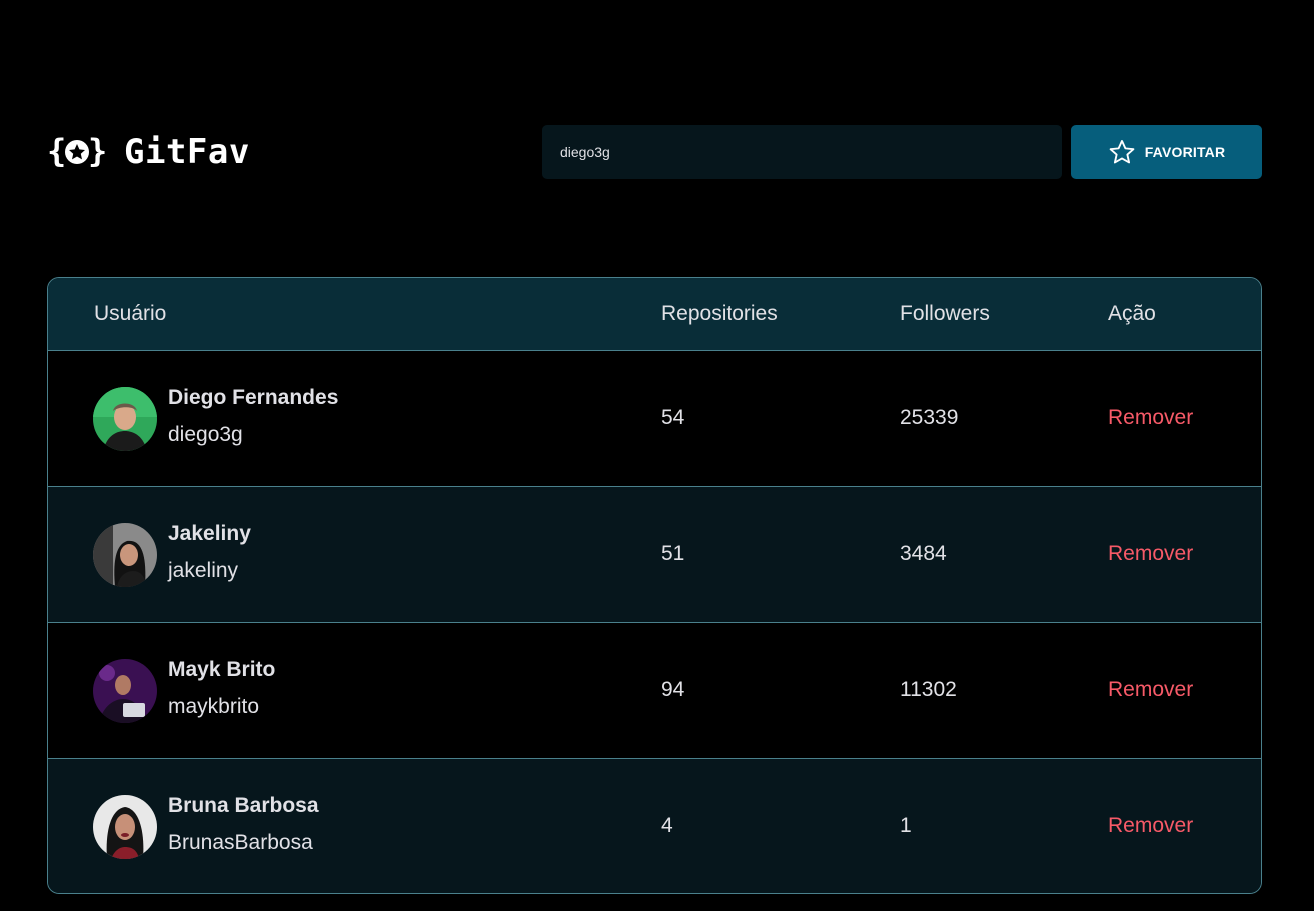 The height and width of the screenshot is (911, 1314). I want to click on search-input, so click(802, 152).